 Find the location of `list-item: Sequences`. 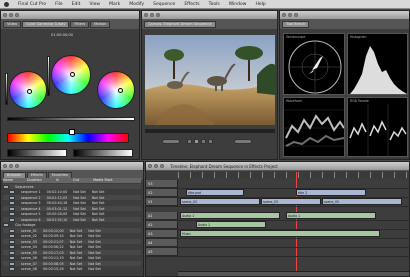

list-item: Sequences is located at coordinates (72, 186).